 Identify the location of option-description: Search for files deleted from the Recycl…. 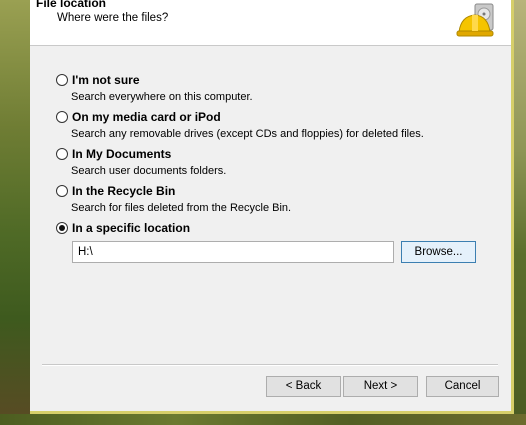
(181, 208).